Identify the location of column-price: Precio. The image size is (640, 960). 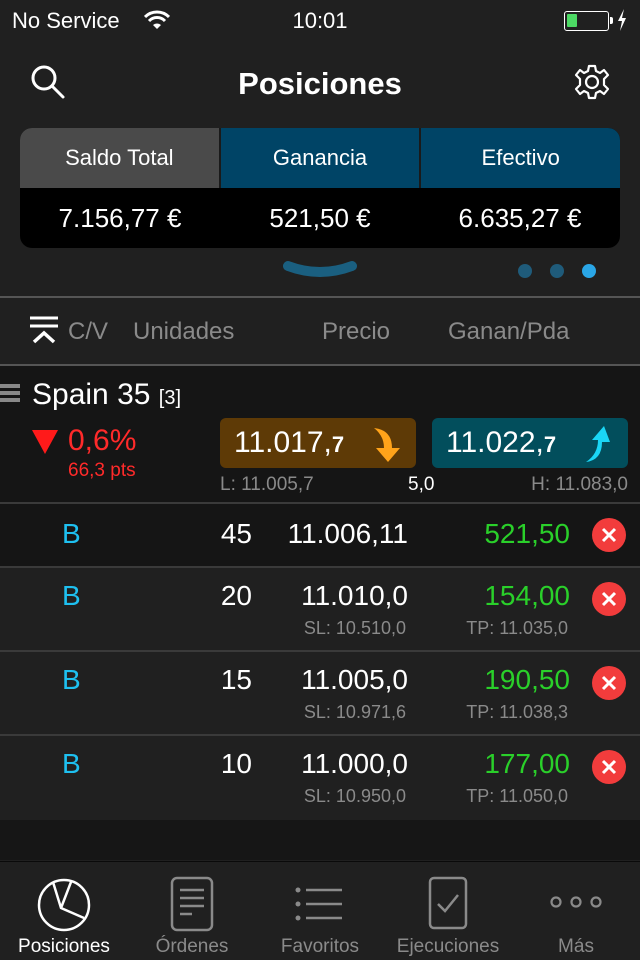
(356, 332).